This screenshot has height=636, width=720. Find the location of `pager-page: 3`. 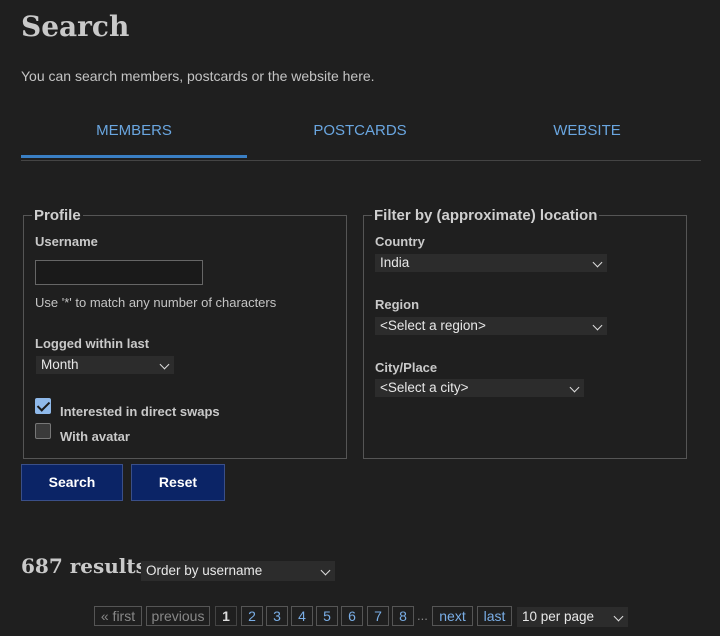

pager-page: 3 is located at coordinates (277, 616).